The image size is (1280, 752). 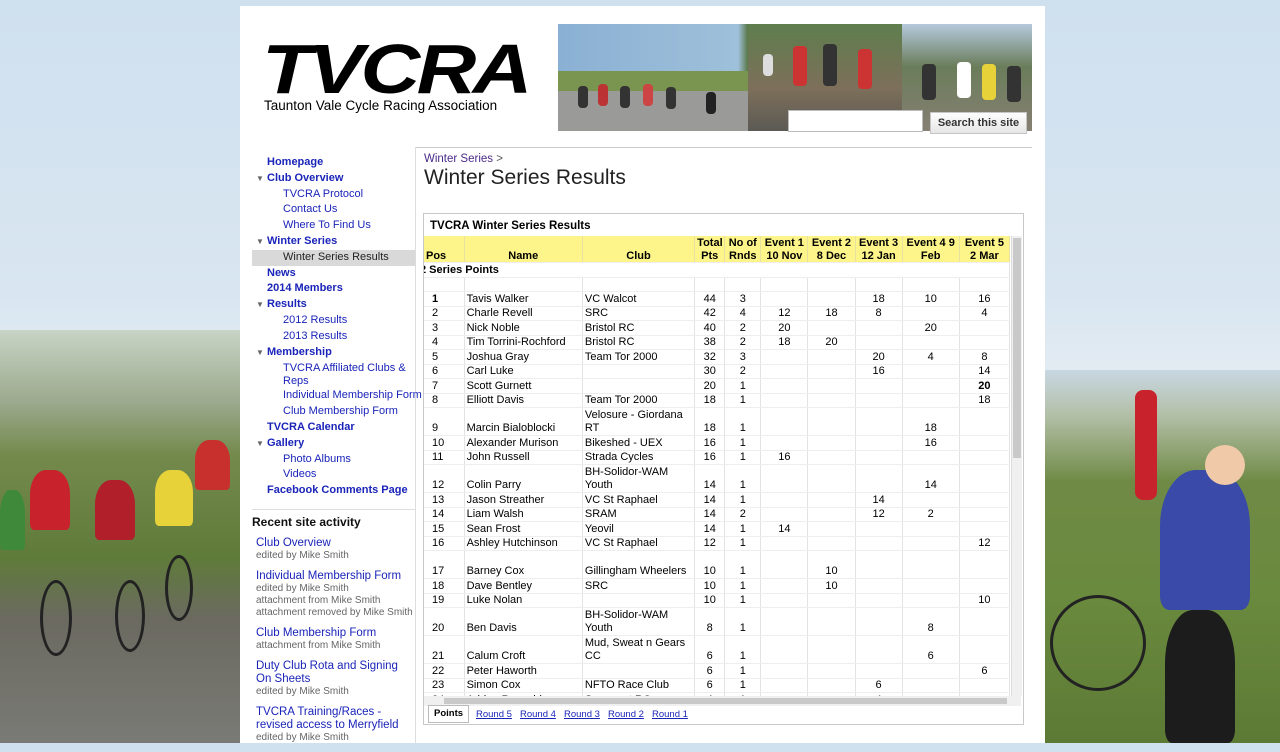 What do you see at coordinates (444, 500) in the screenshot?
I see `table-cell: 13` at bounding box center [444, 500].